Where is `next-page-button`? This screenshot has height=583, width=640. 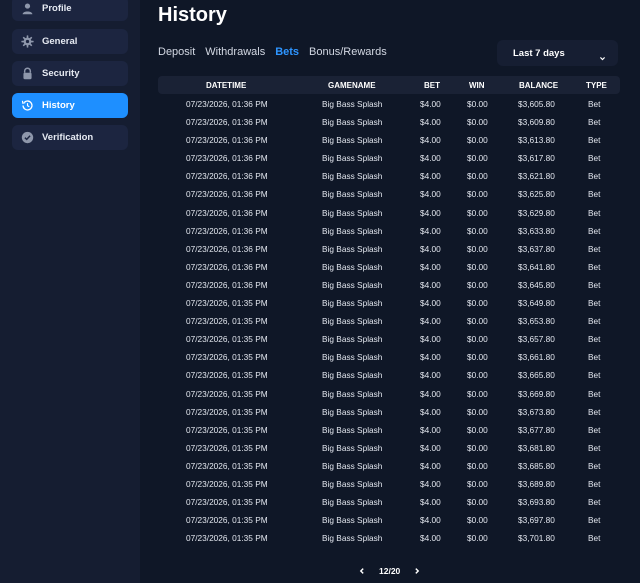
next-page-button is located at coordinates (417, 571).